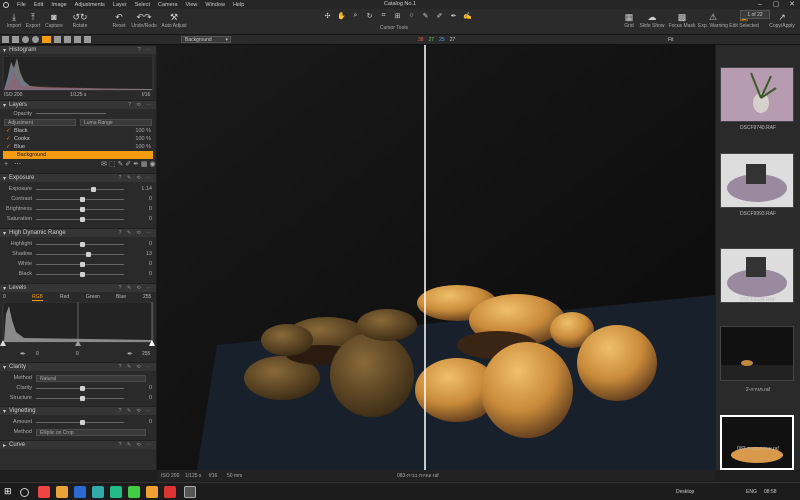 The height and width of the screenshot is (500, 800). I want to click on channel-rgb: RGB, so click(37, 297).